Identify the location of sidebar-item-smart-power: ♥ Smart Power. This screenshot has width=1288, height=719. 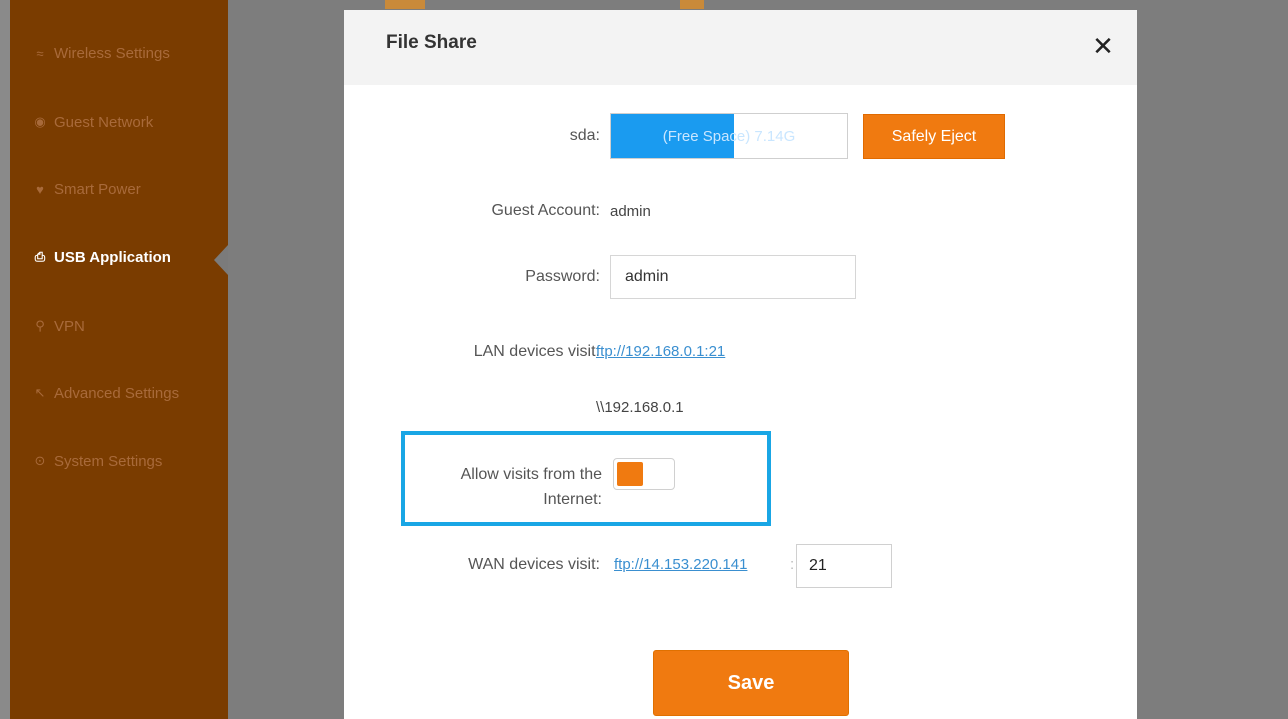
(86, 189).